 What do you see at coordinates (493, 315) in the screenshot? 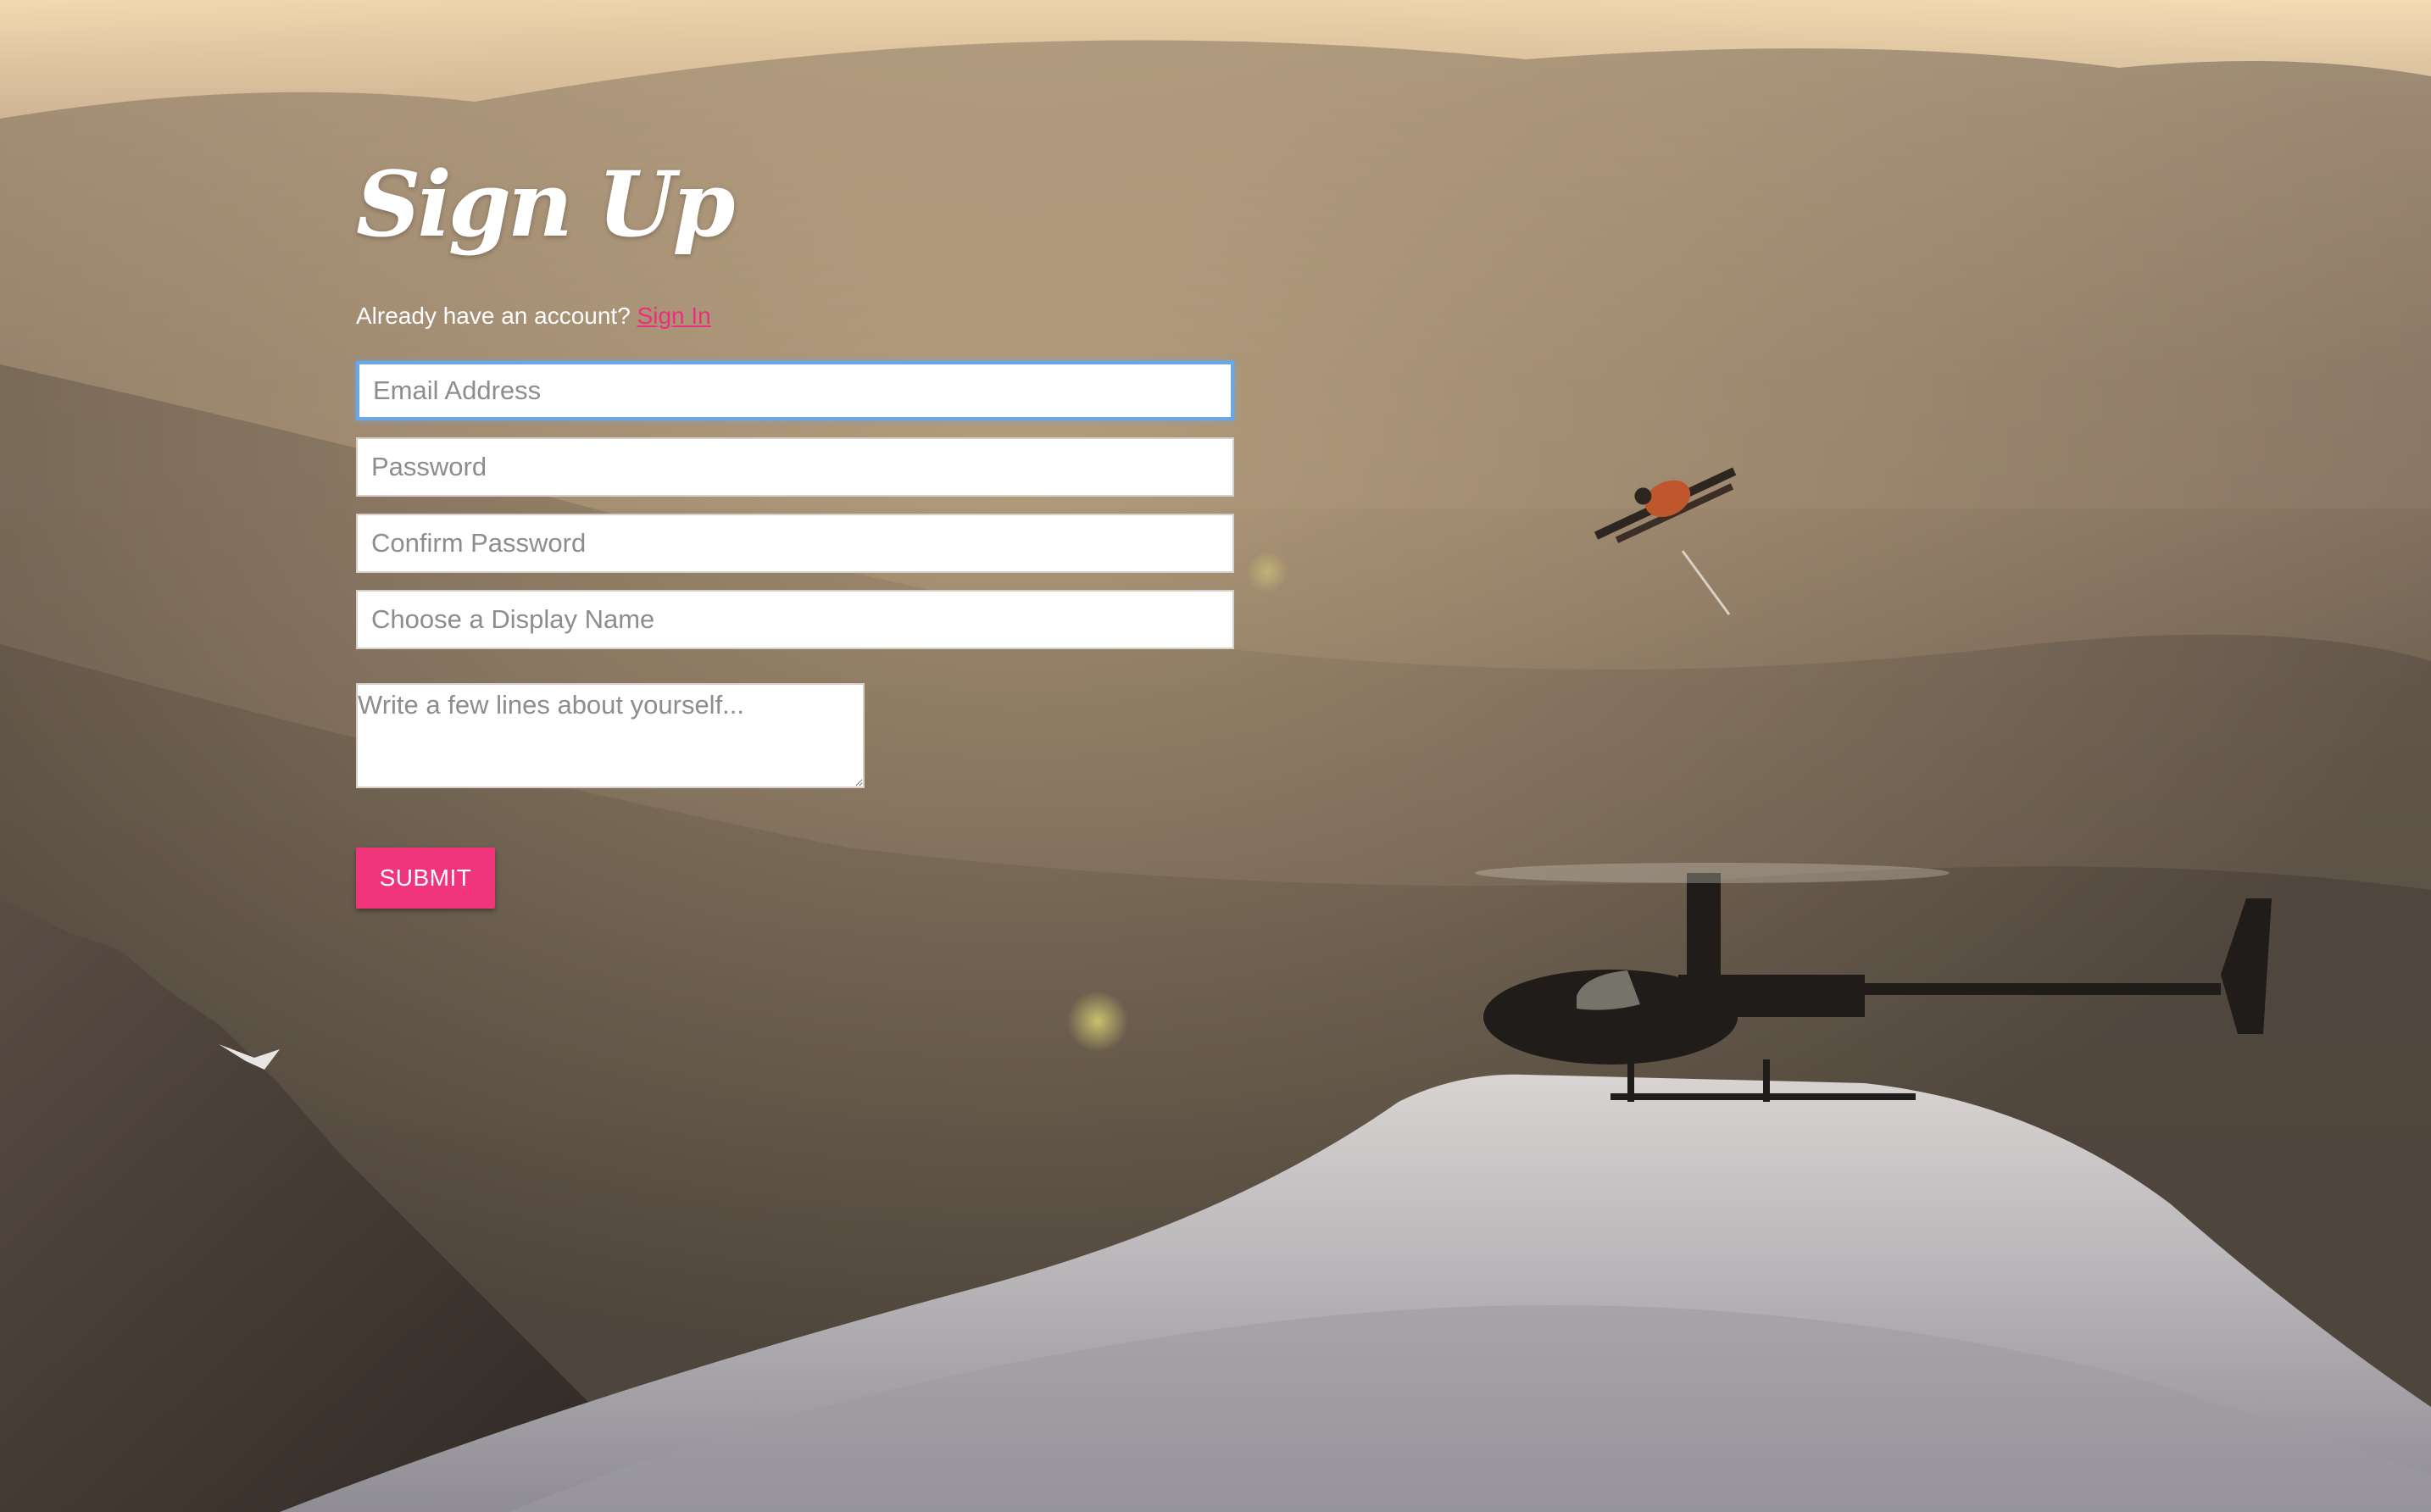
I see `account-prompt-text: Already have an account?` at bounding box center [493, 315].